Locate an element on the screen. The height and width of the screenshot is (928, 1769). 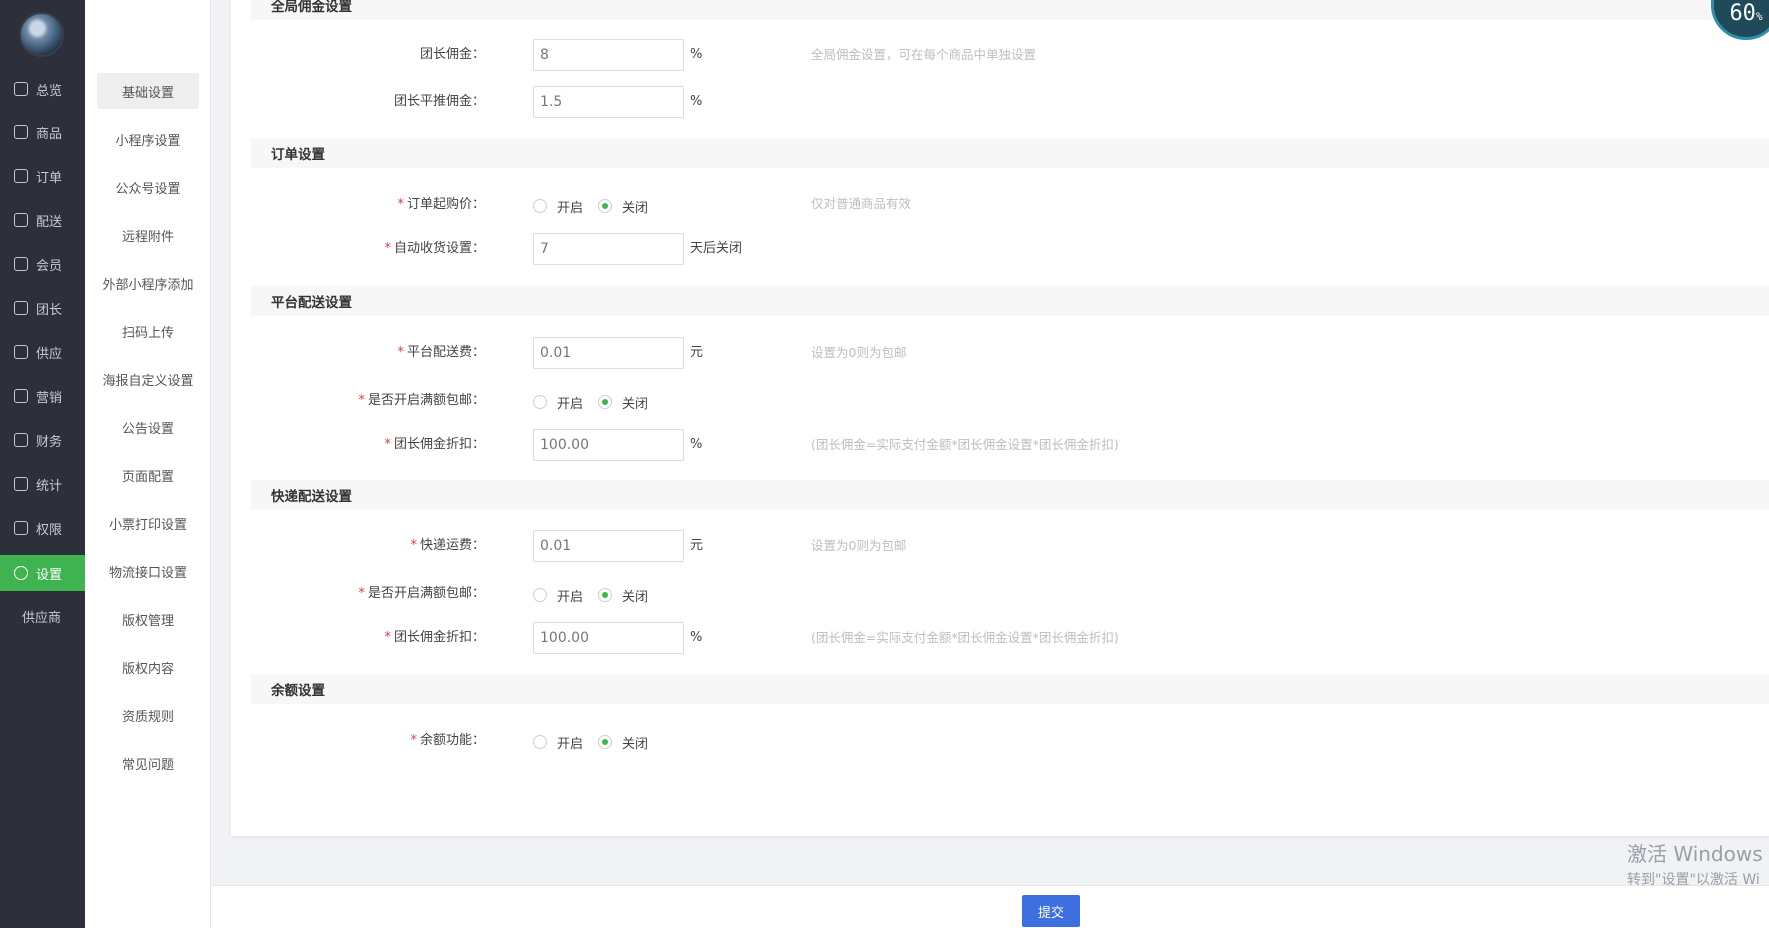
nav-item-marketing: 营销 is located at coordinates (42, 396).